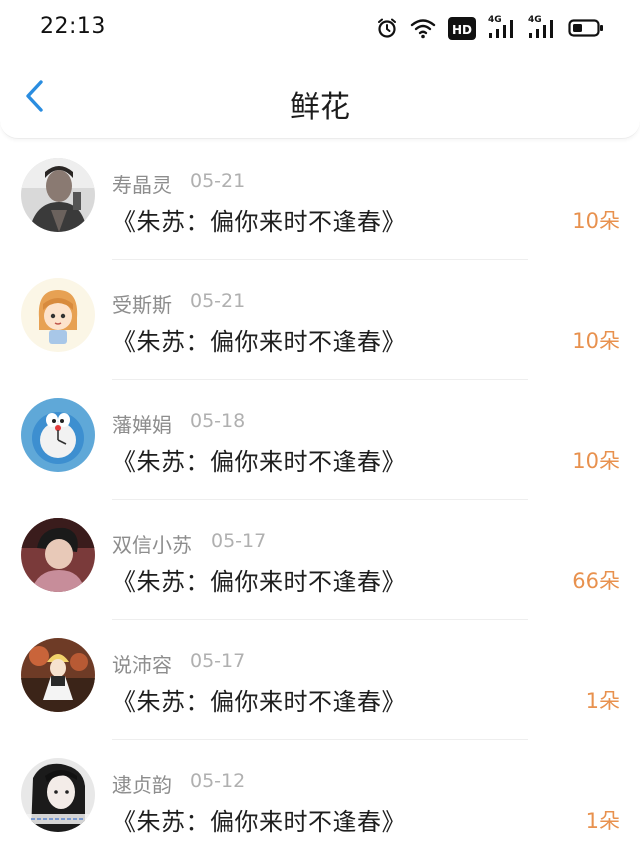  What do you see at coordinates (320, 680) in the screenshot?
I see `list-item: 说沛容 05-17 《朱苏：偏你来时不逢春》 1朵` at bounding box center [320, 680].